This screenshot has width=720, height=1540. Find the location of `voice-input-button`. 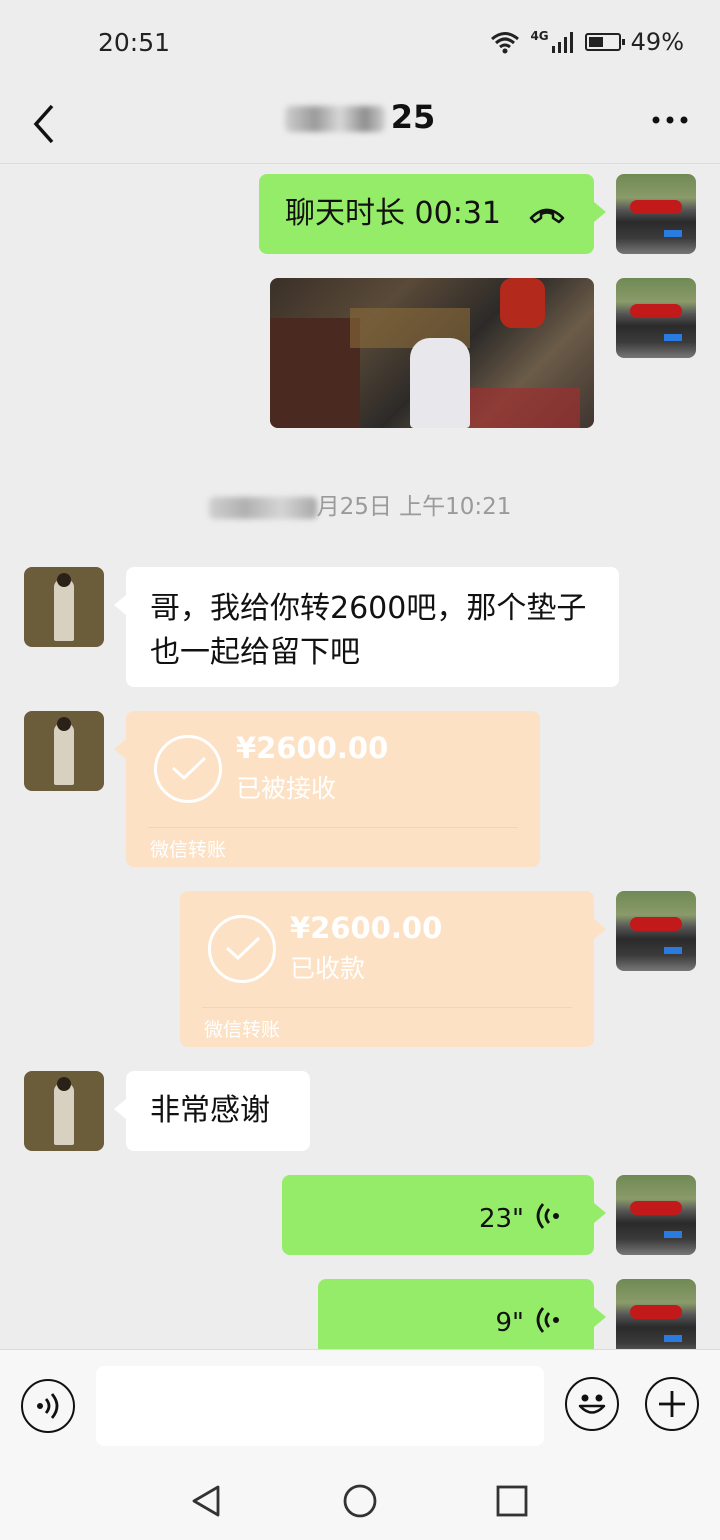

voice-input-button is located at coordinates (48, 1406).